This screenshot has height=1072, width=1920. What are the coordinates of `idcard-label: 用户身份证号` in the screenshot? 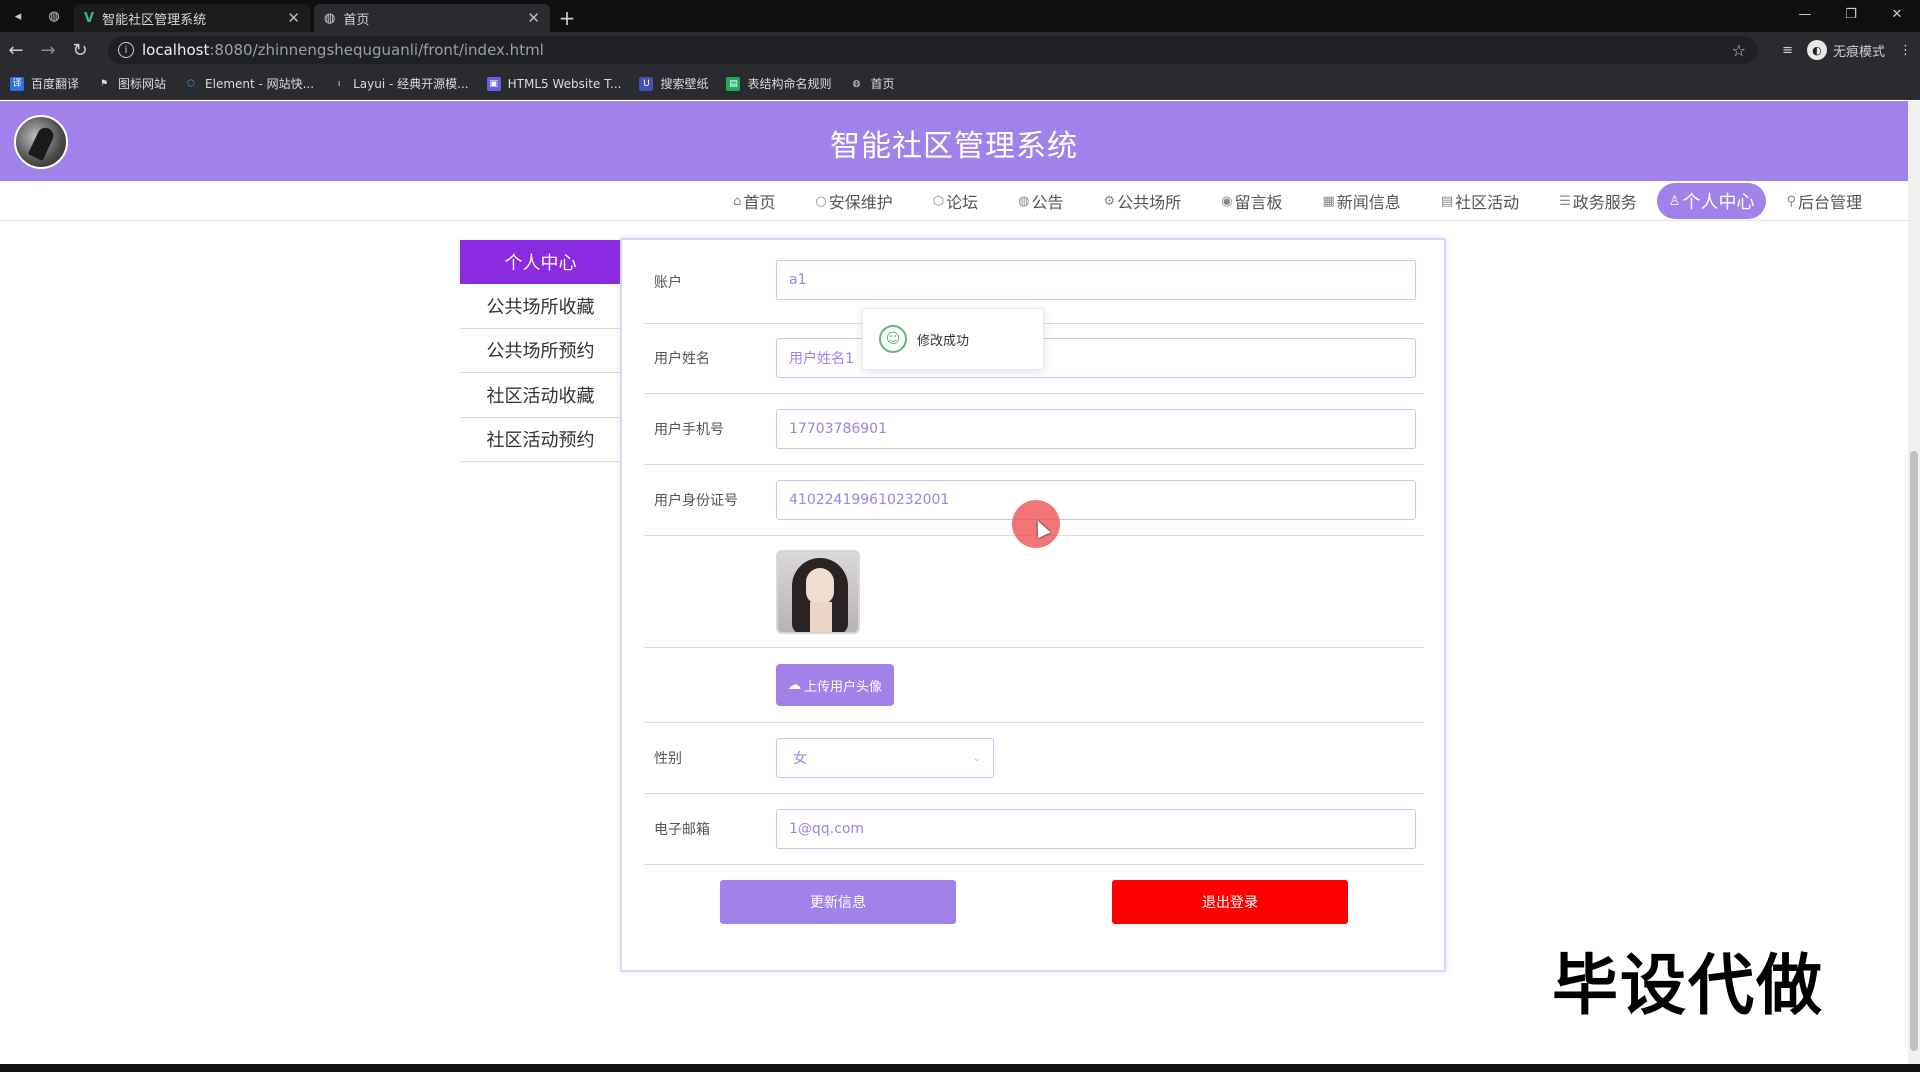 It's located at (696, 501).